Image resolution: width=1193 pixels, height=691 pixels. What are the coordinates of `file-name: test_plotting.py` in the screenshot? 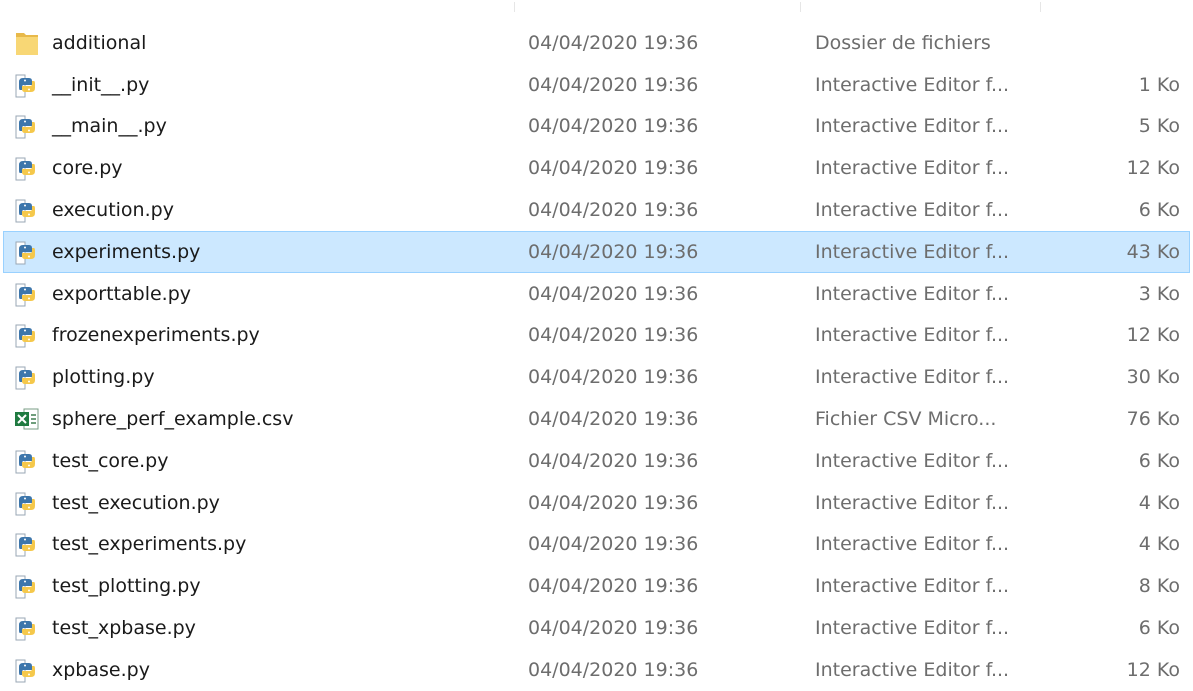 It's located at (126, 586).